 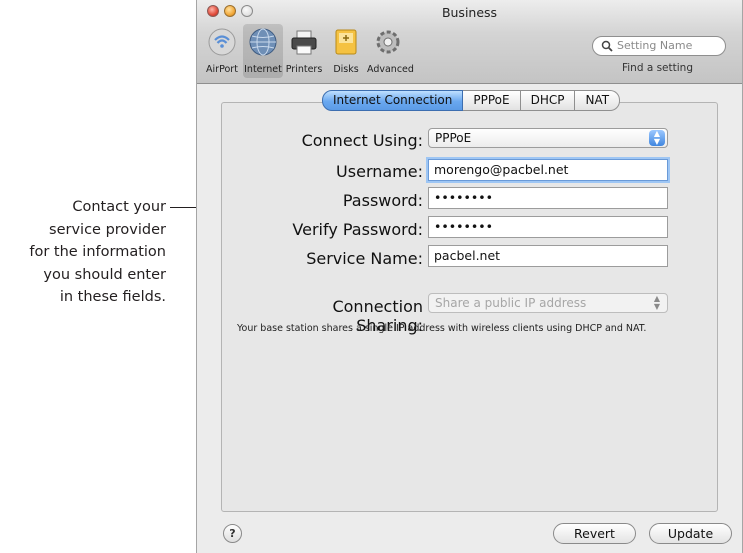 I want to click on service-name-field: pacbel.net, so click(x=548, y=256).